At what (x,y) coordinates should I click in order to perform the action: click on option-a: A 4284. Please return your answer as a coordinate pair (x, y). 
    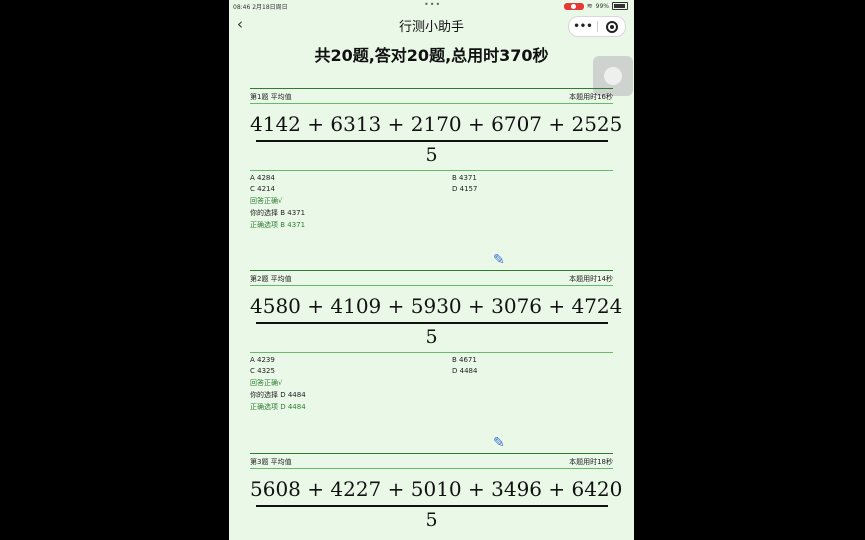
    Looking at the image, I should click on (262, 178).